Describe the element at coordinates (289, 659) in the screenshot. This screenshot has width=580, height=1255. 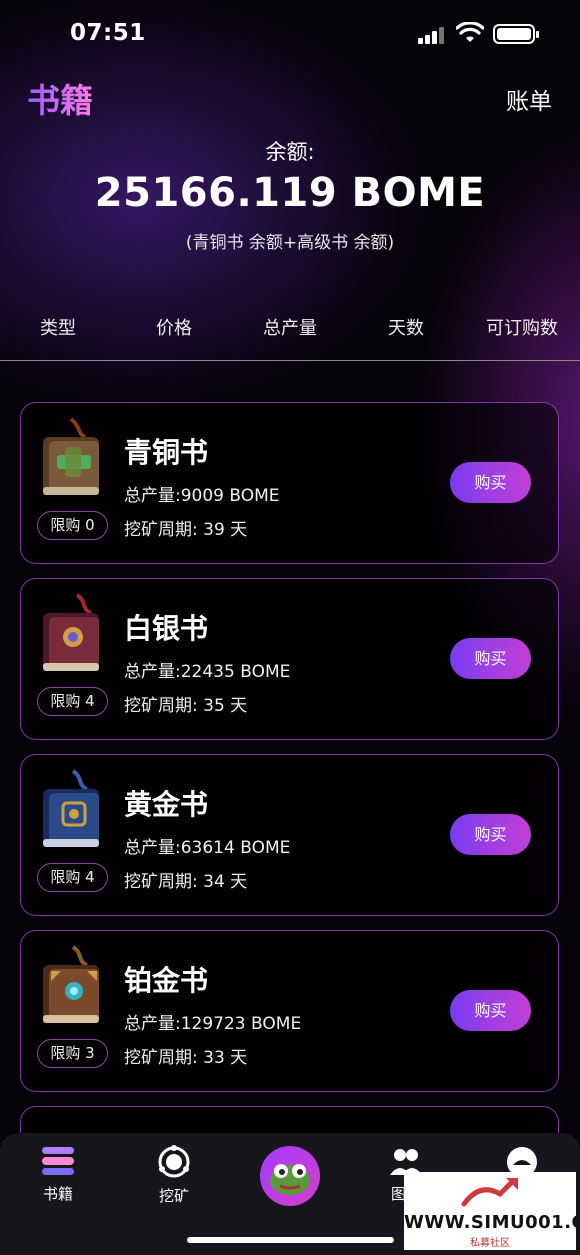
I see `book-card-silver: 限购 4 白银书 总产量:22435 BOME 挖矿周期: 35 天 购买` at that location.